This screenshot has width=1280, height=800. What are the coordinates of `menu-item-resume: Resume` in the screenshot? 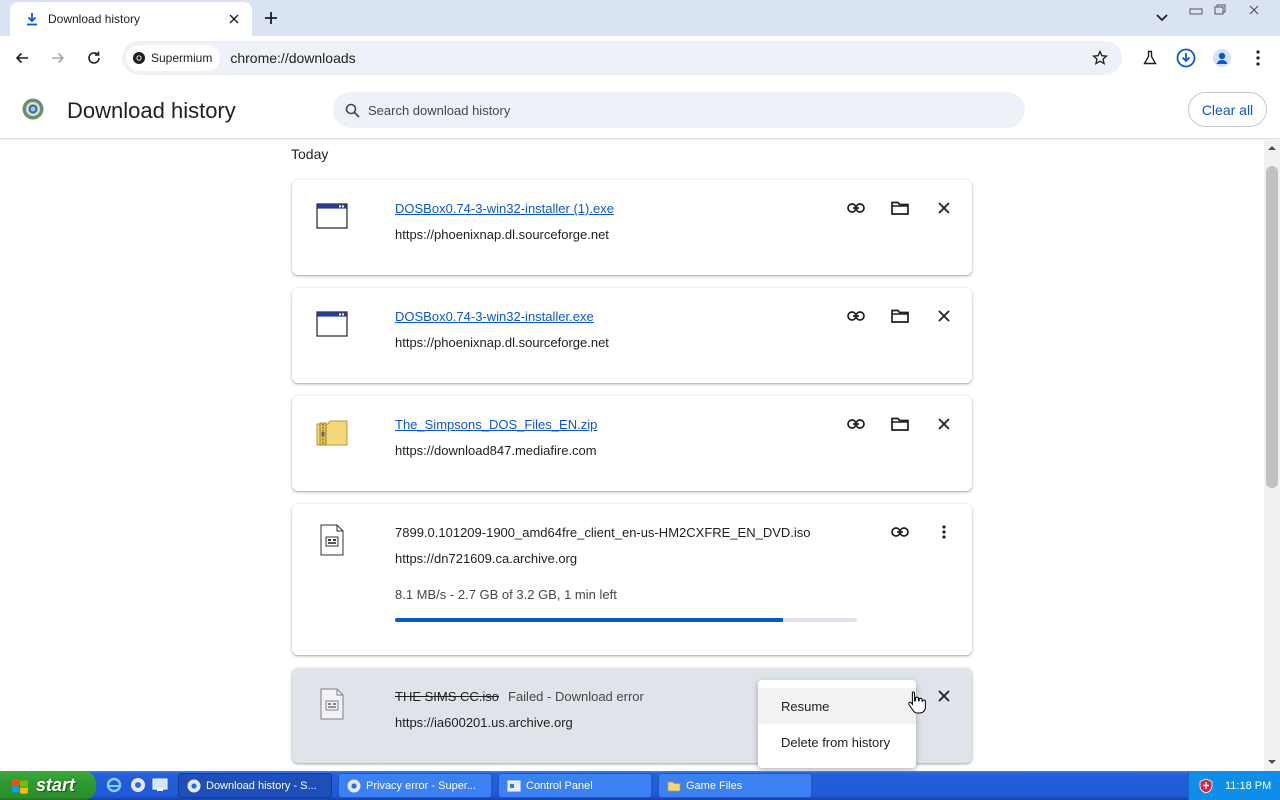 It's located at (837, 706).